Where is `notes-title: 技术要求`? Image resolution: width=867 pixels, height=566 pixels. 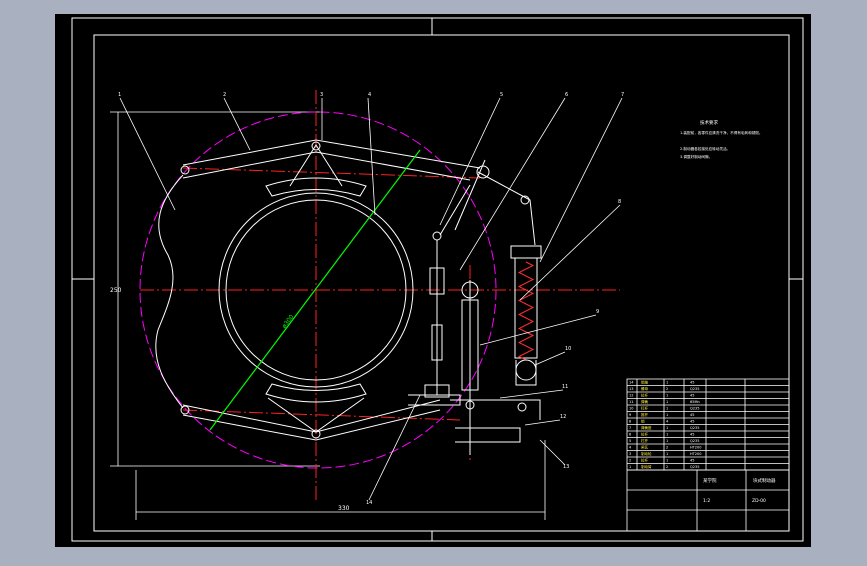 notes-title: 技术要求 is located at coordinates (709, 122).